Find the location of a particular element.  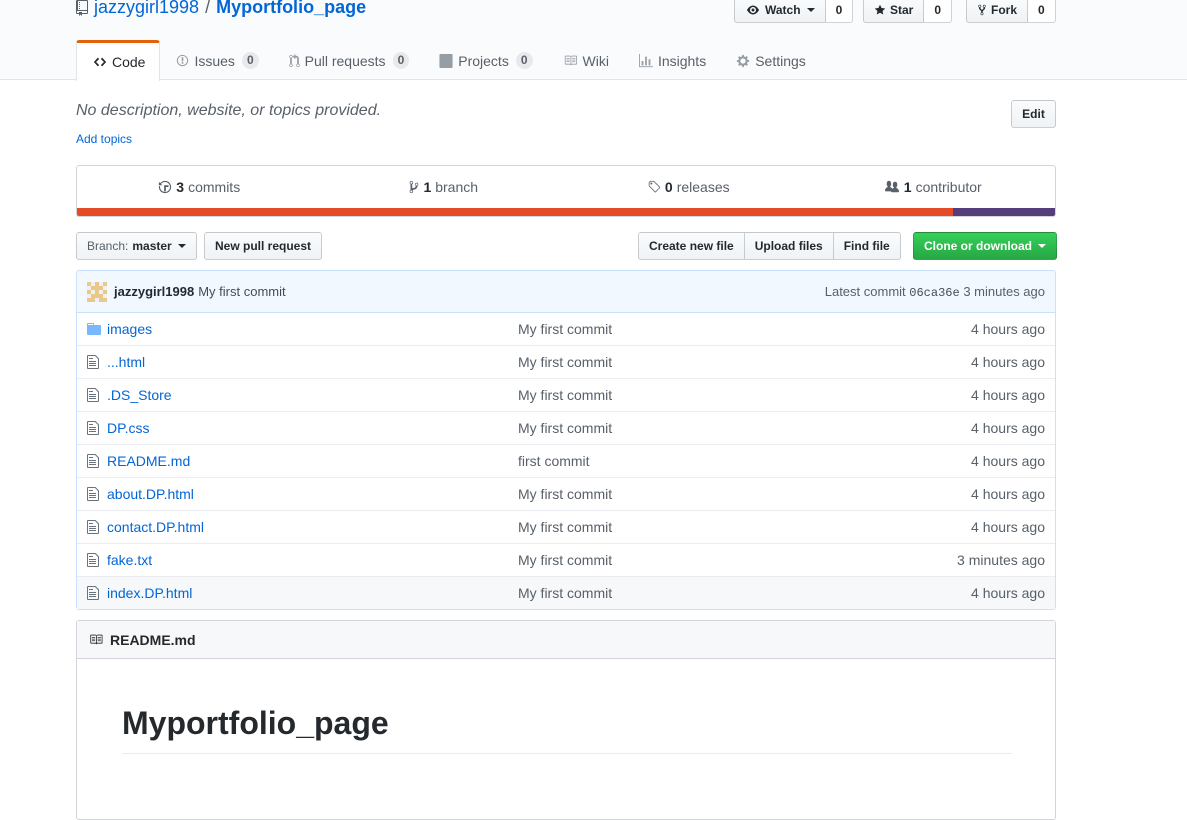

branch-select-value: master is located at coordinates (152, 246).